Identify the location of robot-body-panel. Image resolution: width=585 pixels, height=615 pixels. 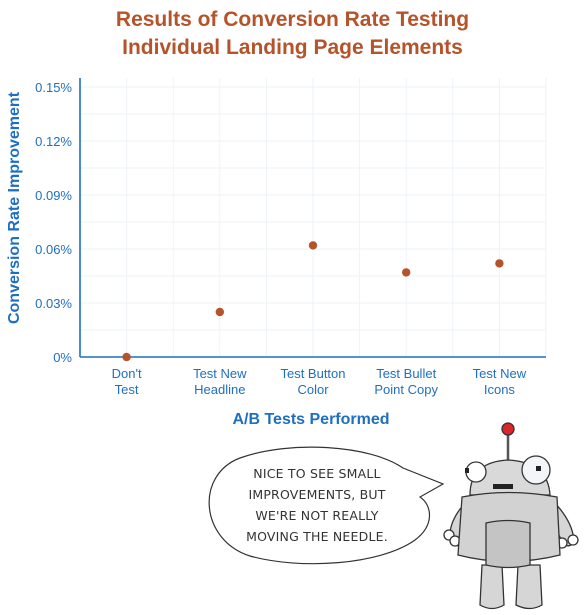
(508, 544).